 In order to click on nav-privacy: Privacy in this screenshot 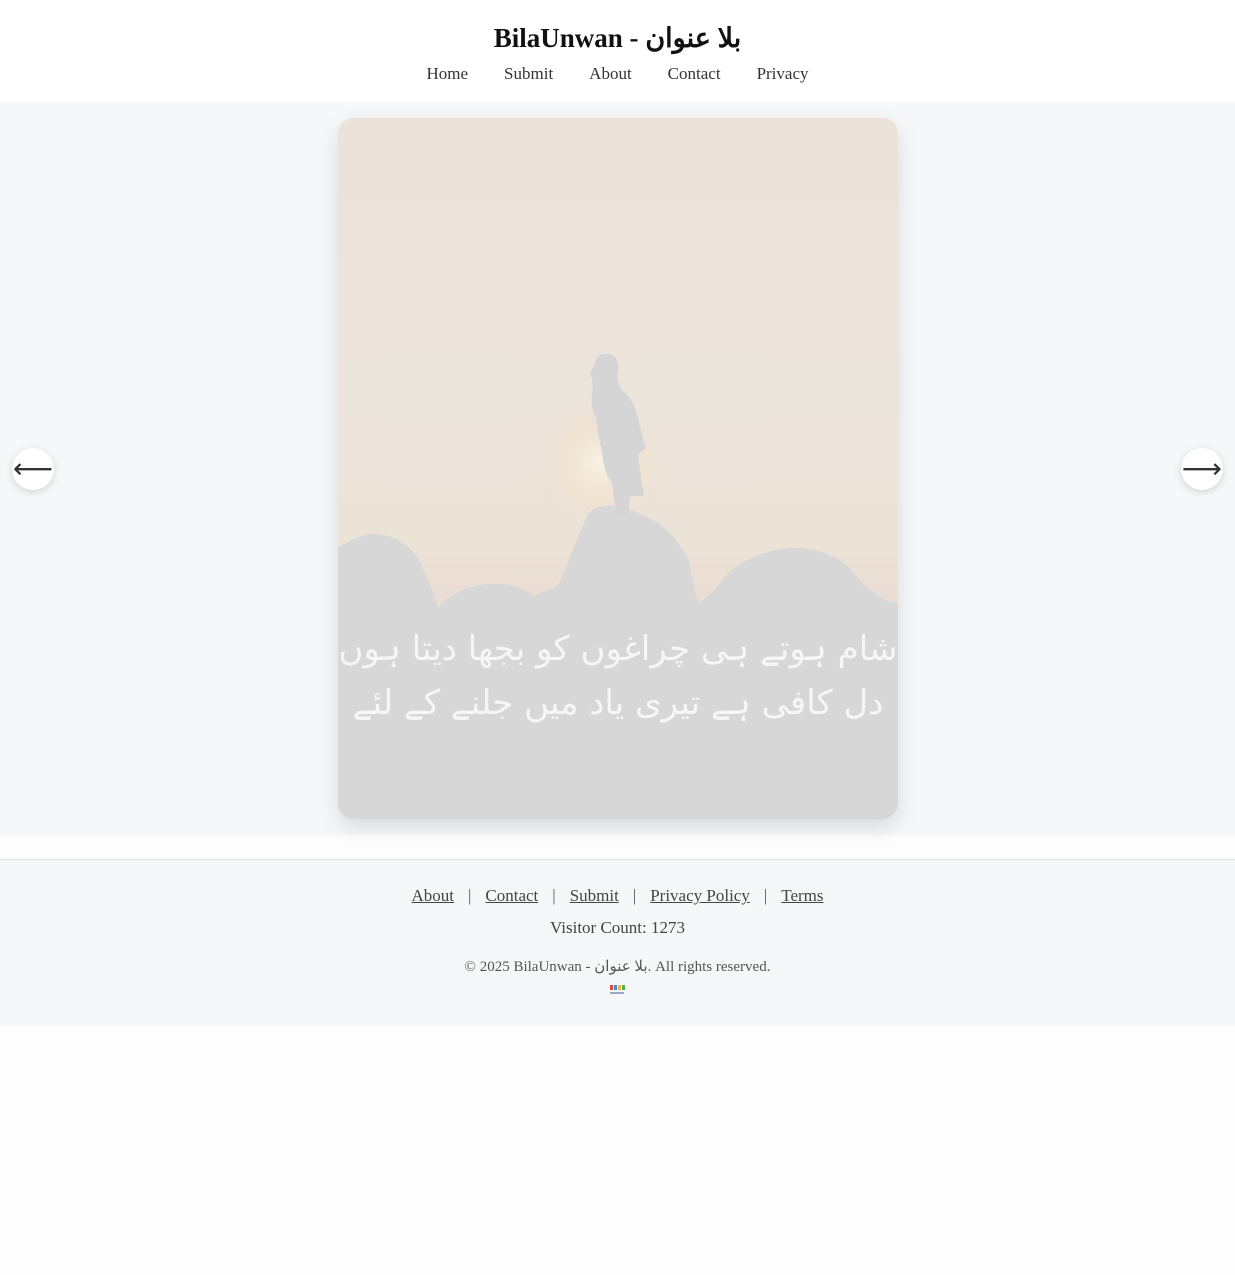, I will do `click(783, 74)`.